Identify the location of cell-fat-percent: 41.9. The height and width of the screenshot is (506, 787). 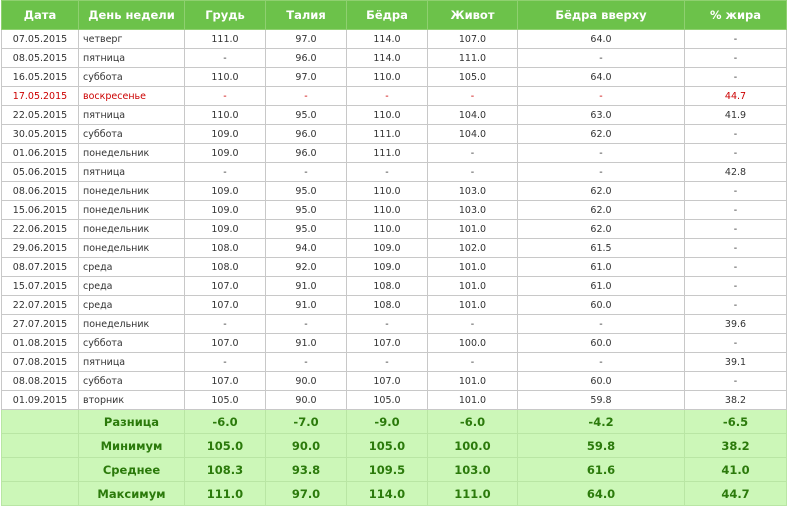
(735, 115).